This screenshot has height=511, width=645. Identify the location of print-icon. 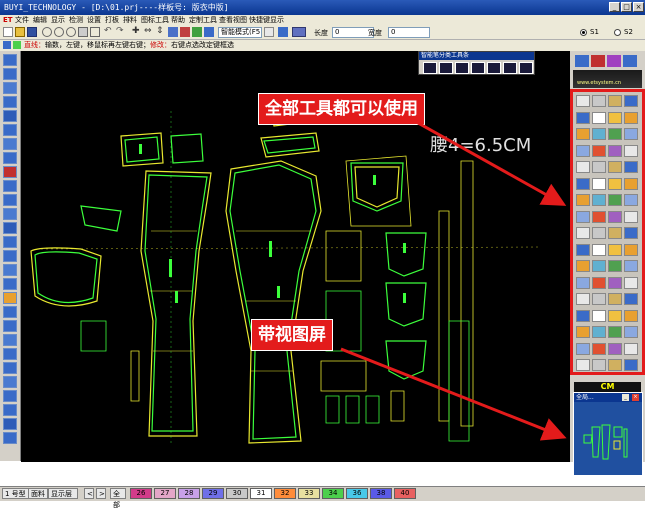
(83, 32).